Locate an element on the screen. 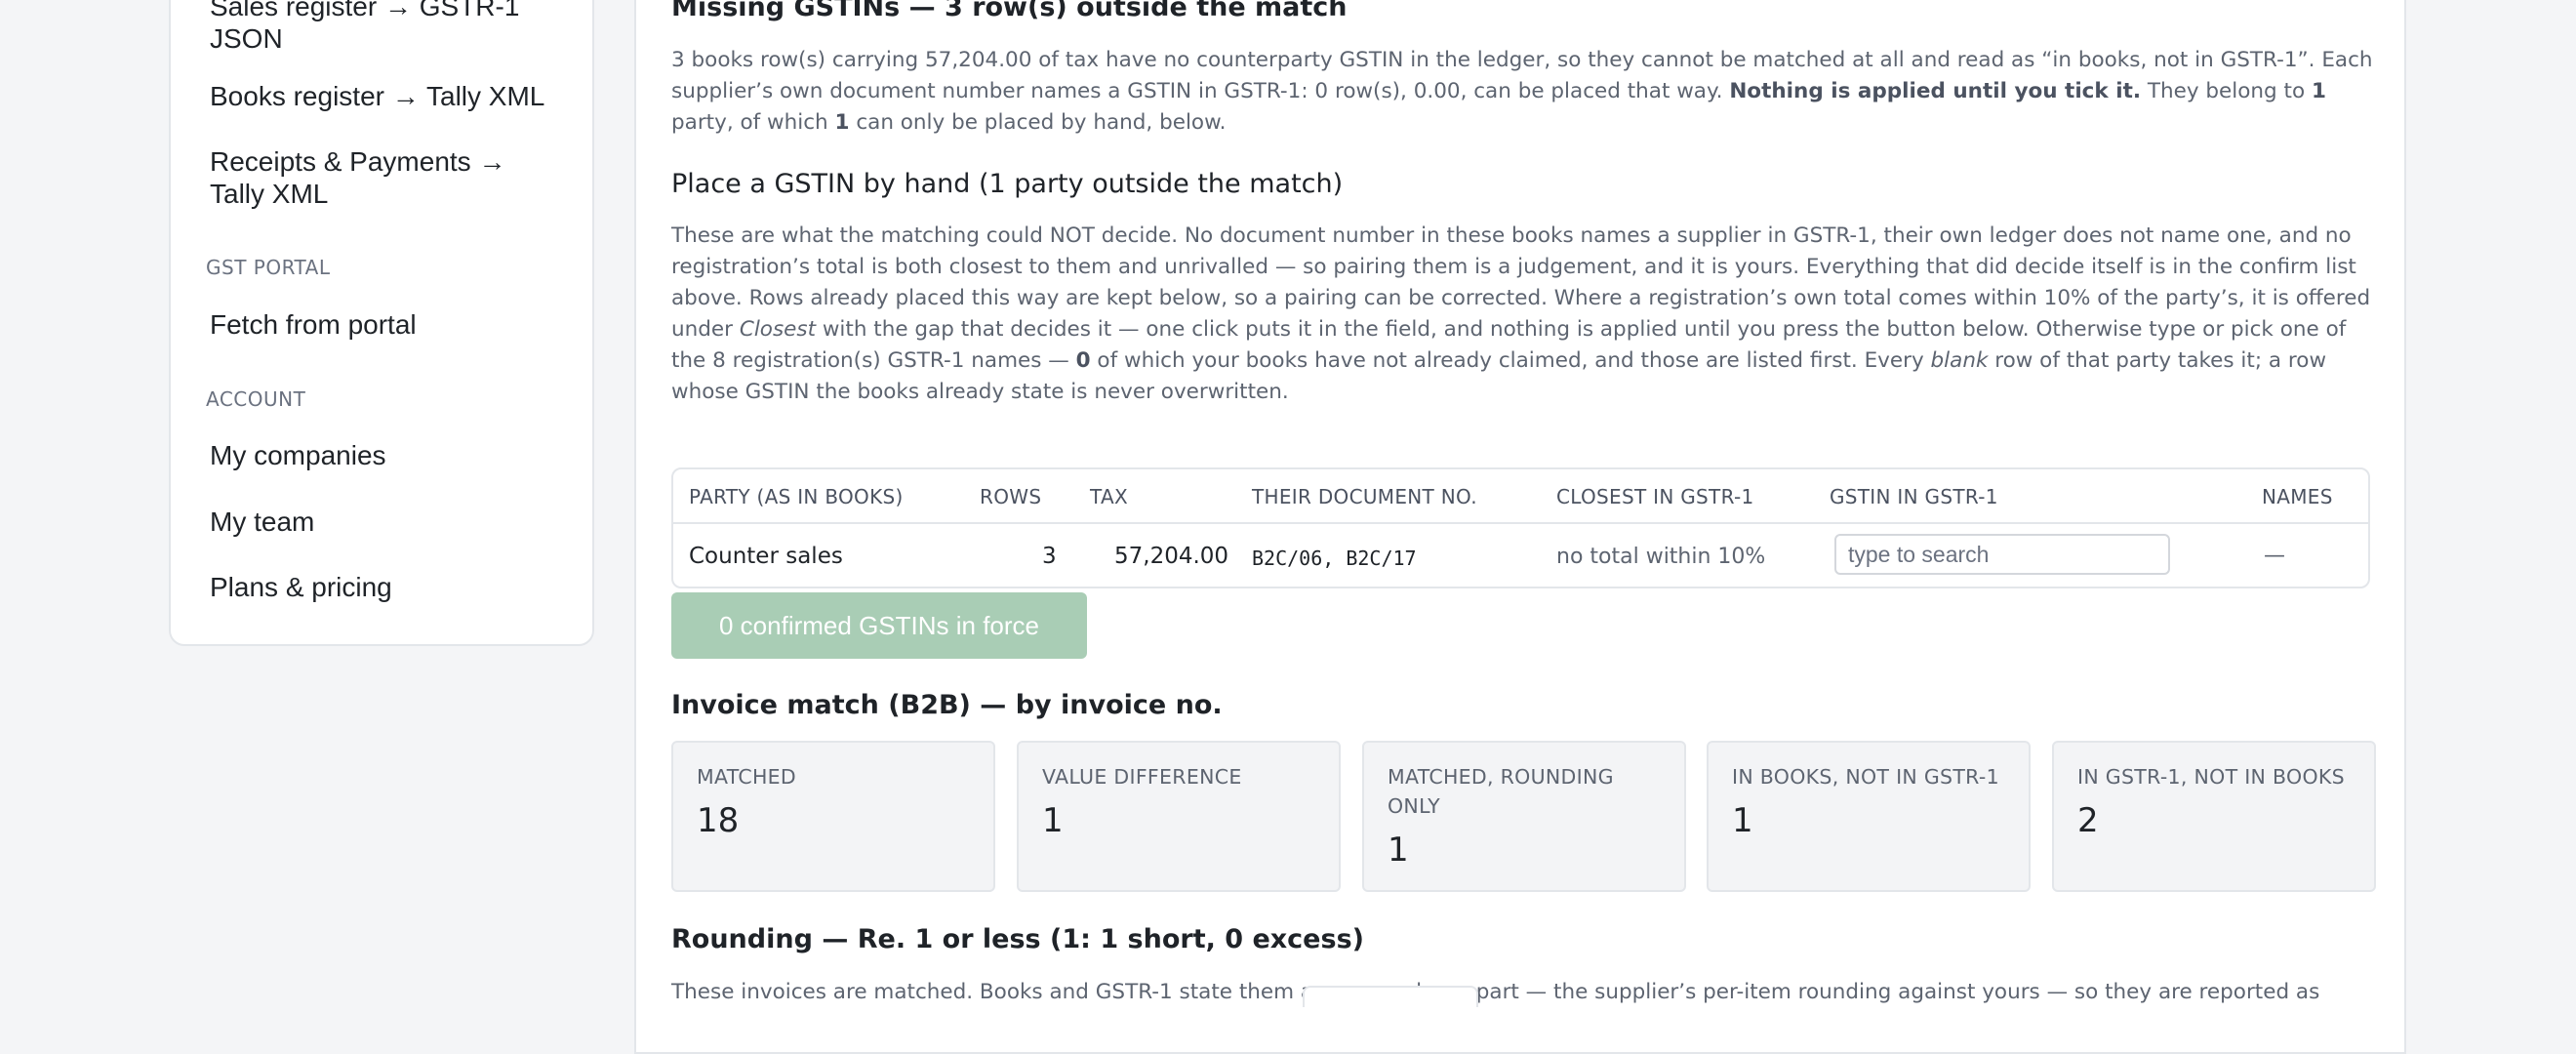  stat-value: 2 is located at coordinates (2088, 820).